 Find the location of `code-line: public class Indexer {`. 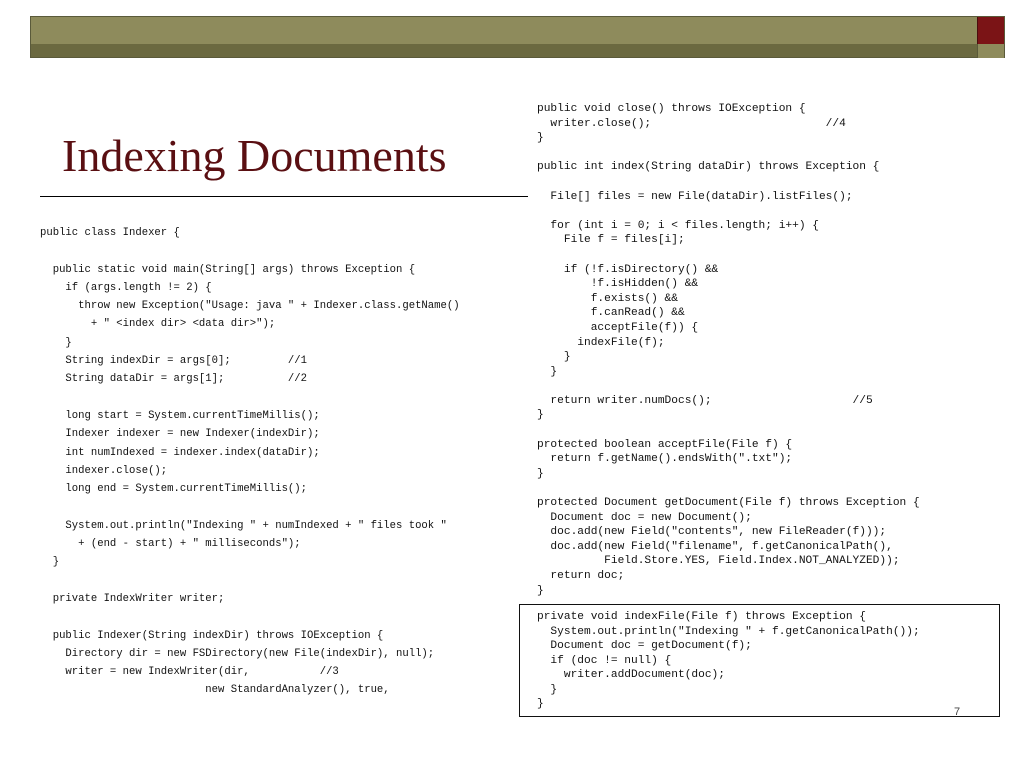

code-line: public class Indexer { is located at coordinates (110, 233).